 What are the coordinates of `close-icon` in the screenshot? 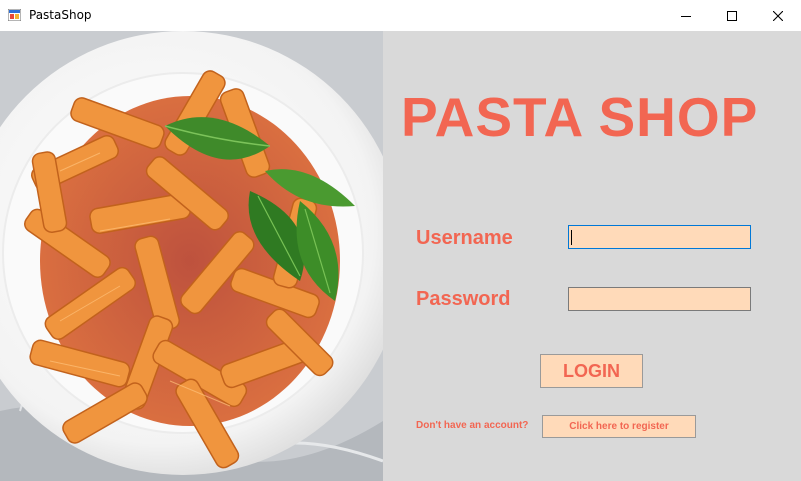 It's located at (778, 15).